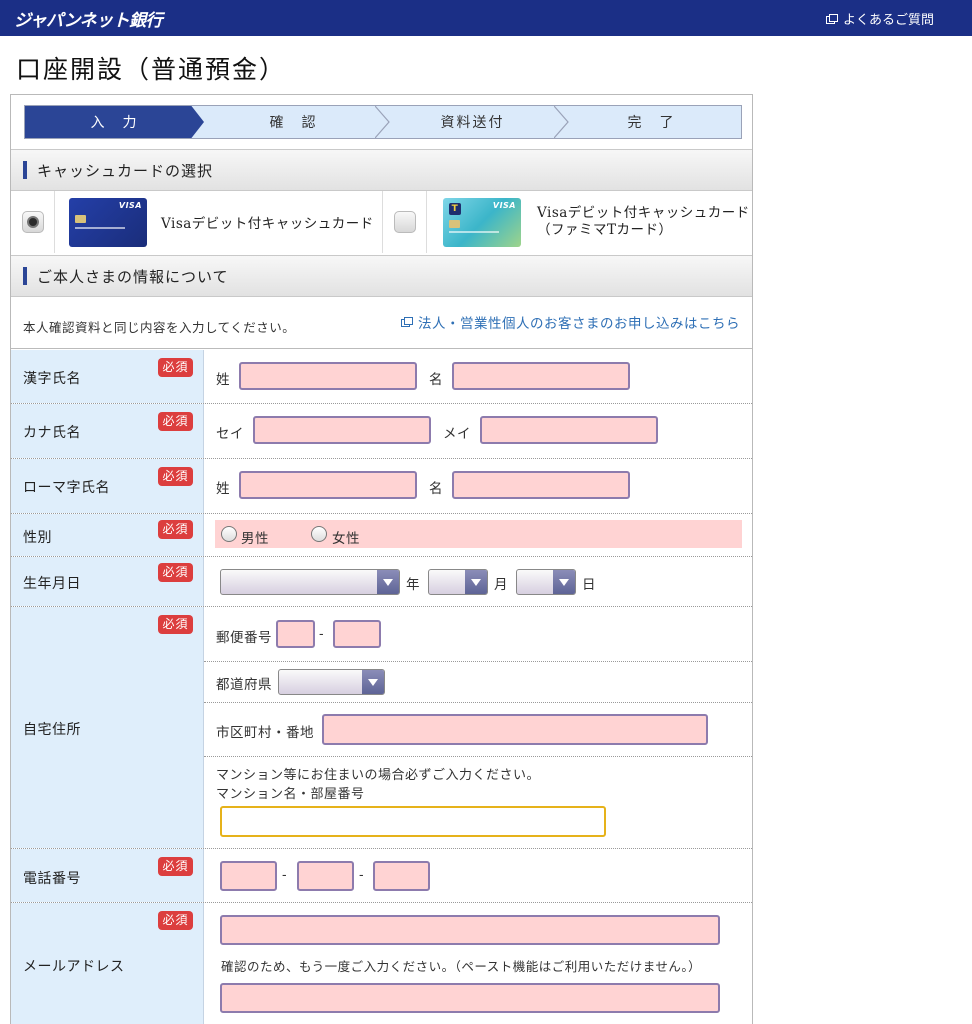 This screenshot has width=972, height=1024. I want to click on card-option-1-radio, so click(32, 222).